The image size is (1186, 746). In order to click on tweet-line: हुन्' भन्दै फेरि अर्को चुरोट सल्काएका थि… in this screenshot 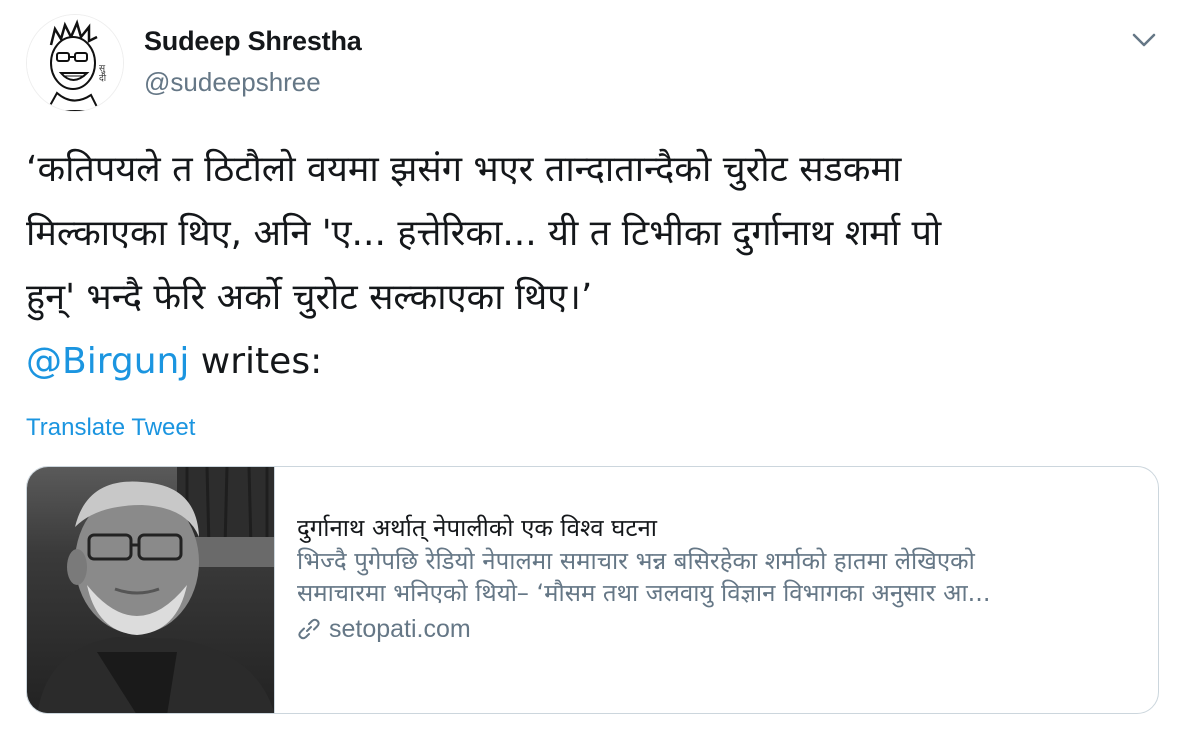, I will do `click(309, 297)`.